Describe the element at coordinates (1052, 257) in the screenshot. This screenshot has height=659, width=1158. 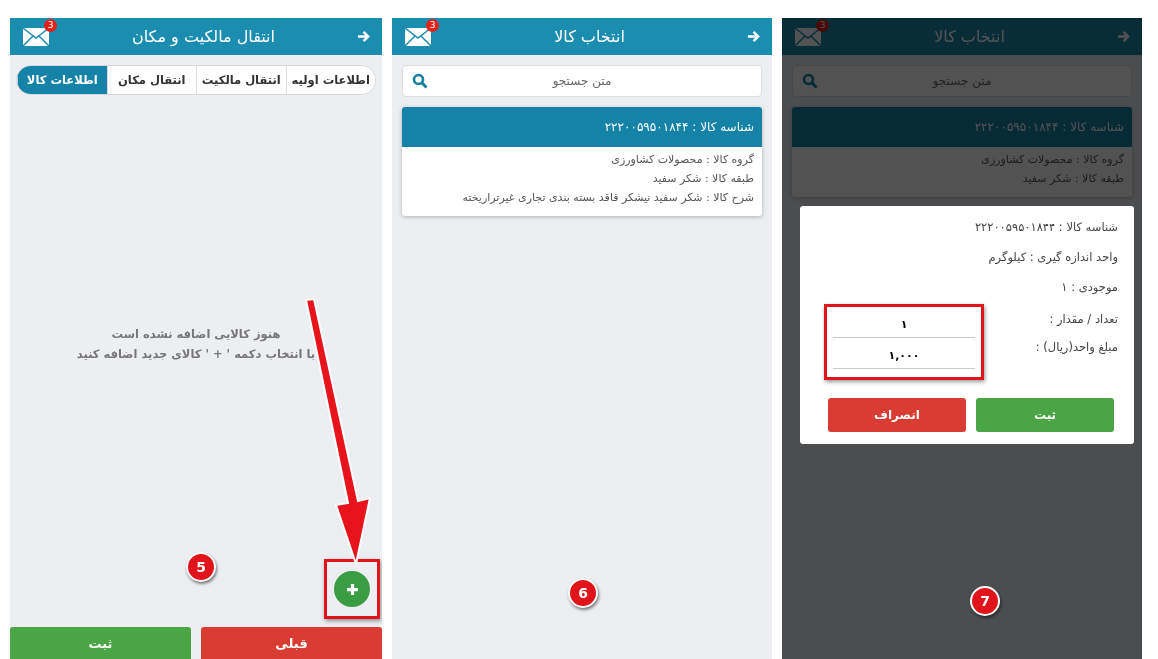
I see `dialog-text: واحد اندازه گیری : کیلوگرم` at that location.